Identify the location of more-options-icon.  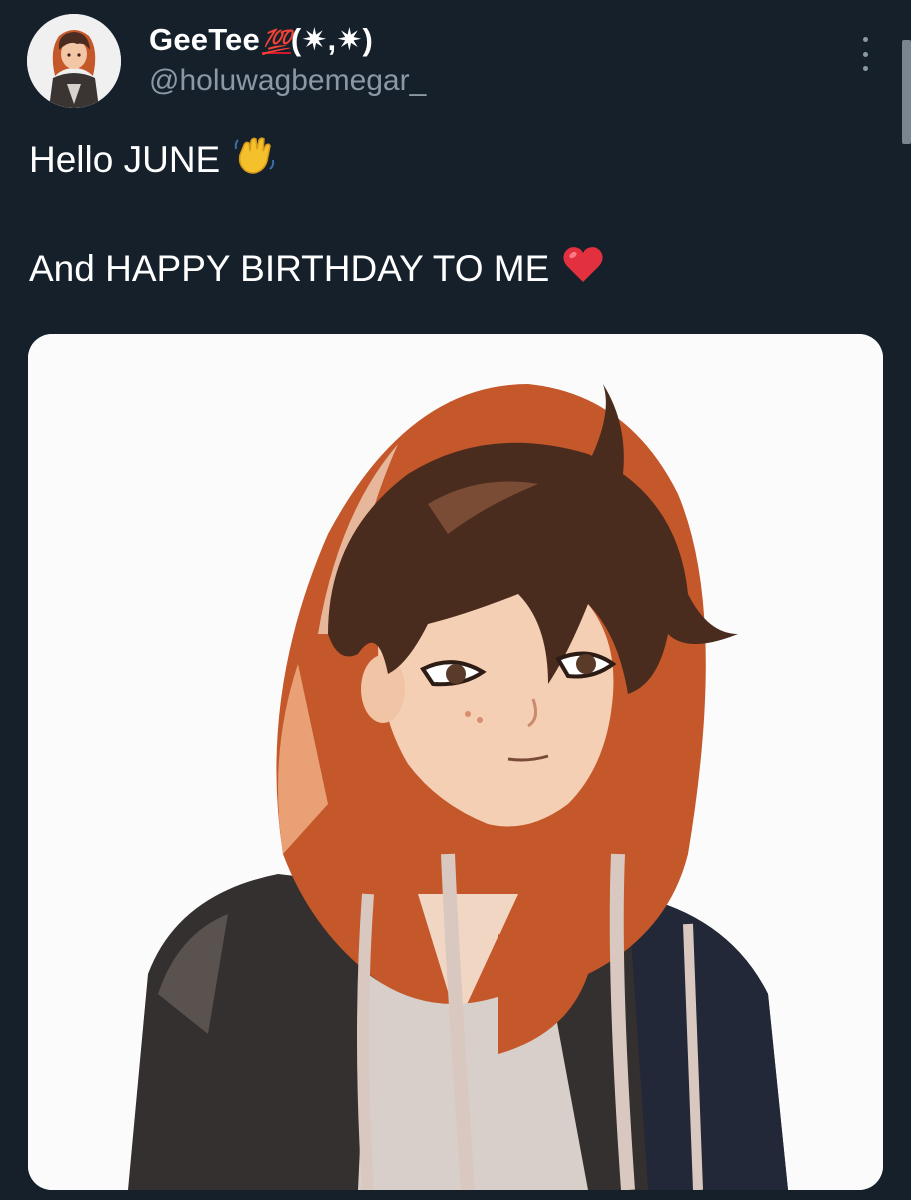
(865, 54).